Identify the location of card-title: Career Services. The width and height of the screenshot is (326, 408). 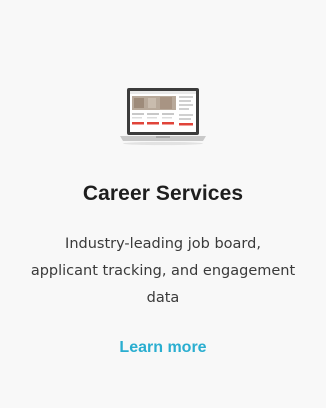
(163, 193).